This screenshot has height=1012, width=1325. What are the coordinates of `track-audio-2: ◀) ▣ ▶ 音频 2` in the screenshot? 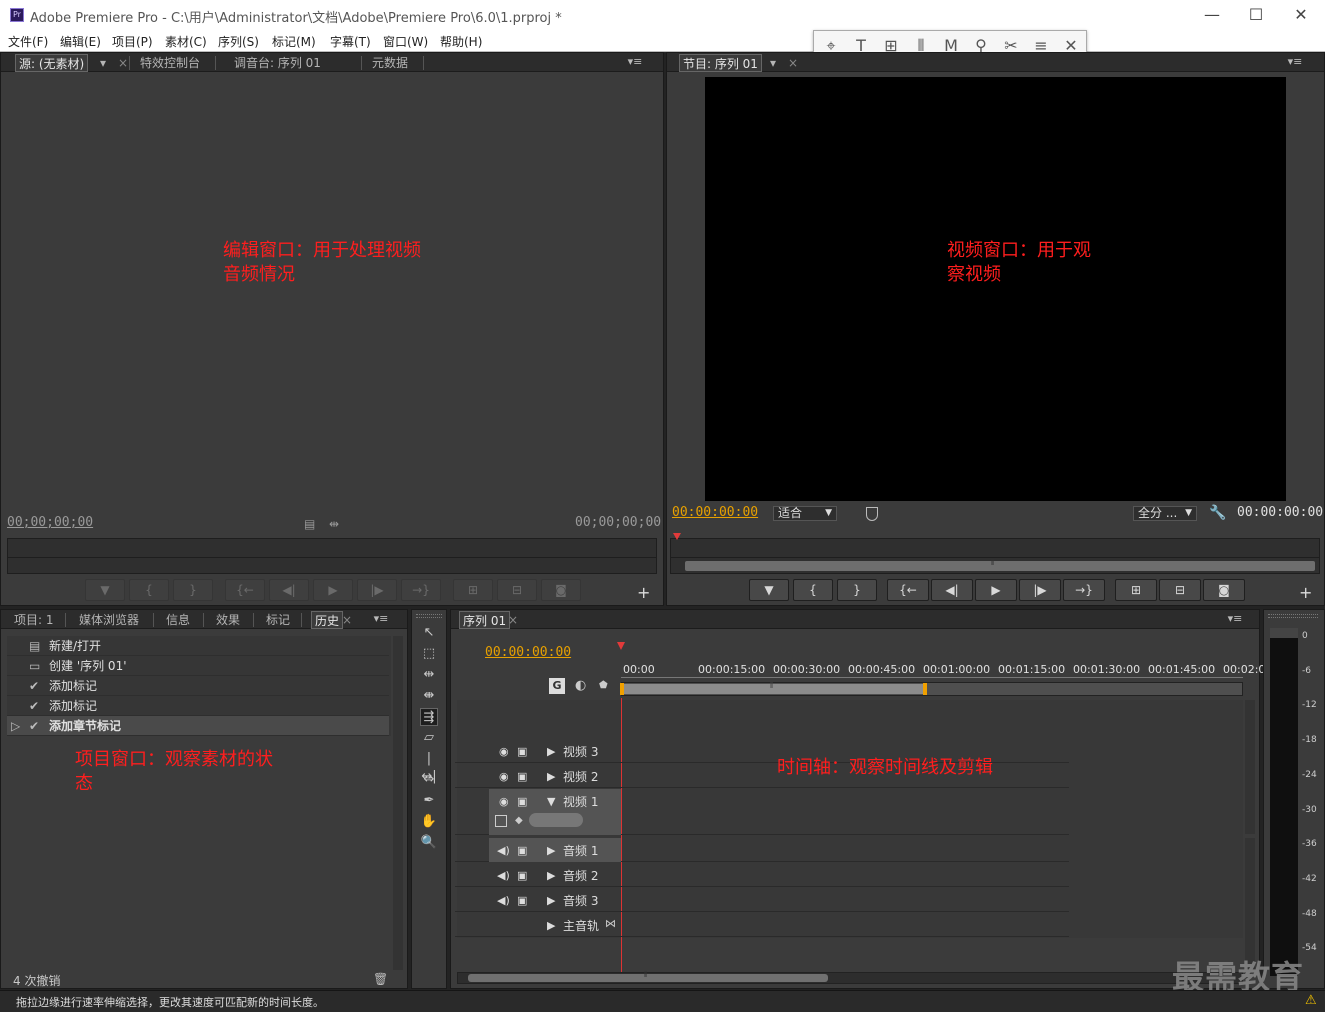 It's located at (762, 875).